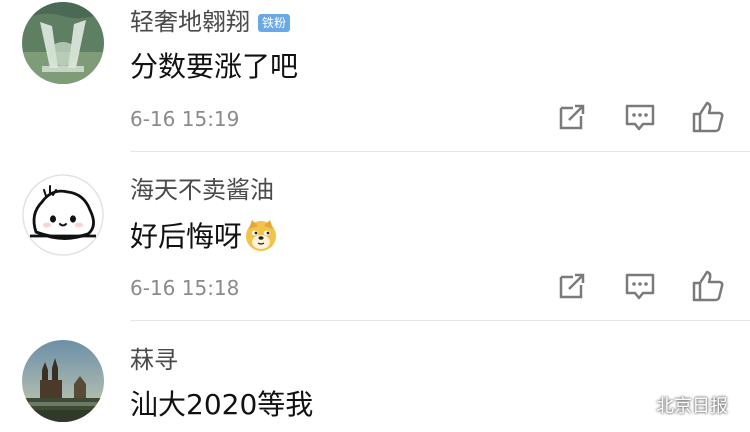  Describe the element at coordinates (185, 288) in the screenshot. I see `comment-timestamp: 6-16 15:18` at that location.